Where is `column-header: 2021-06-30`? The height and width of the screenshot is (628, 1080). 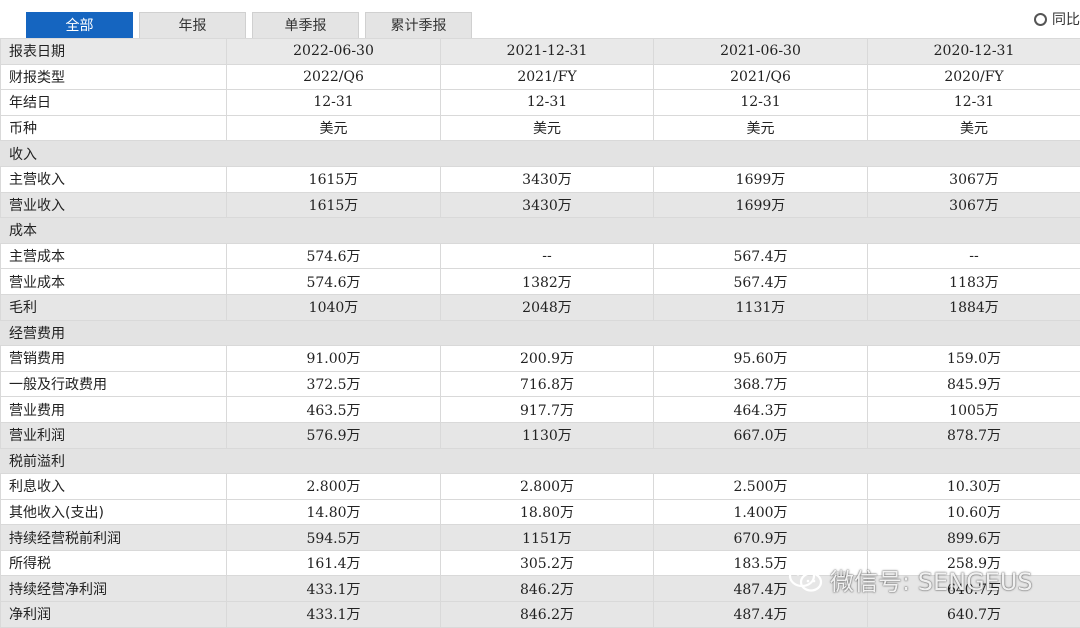
column-header: 2021-06-30 is located at coordinates (761, 52).